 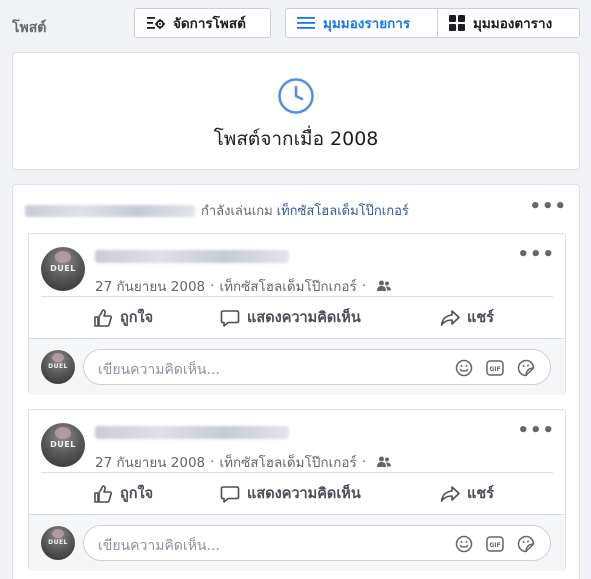 What do you see at coordinates (110, 210) in the screenshot?
I see `blurred-user-name` at bounding box center [110, 210].